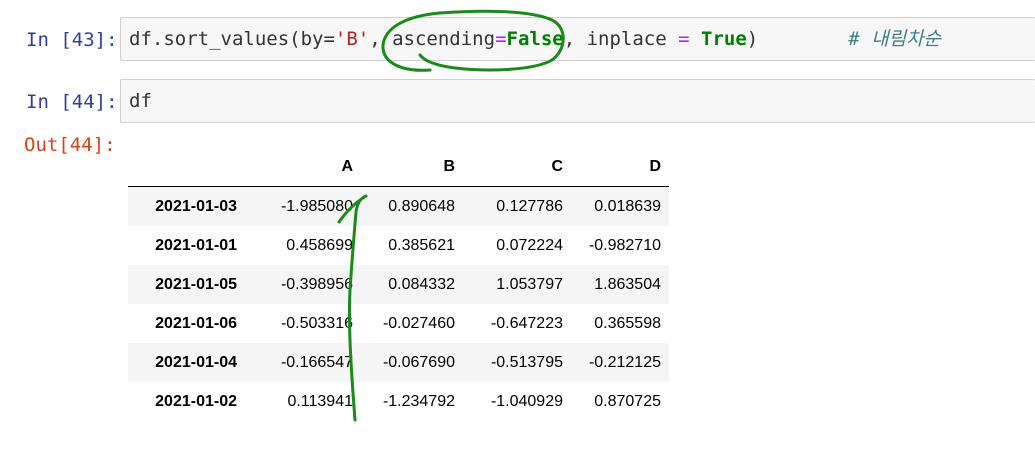 The image size is (1035, 450). Describe the element at coordinates (352, 39) in the screenshot. I see `code-string: 'B'` at that location.